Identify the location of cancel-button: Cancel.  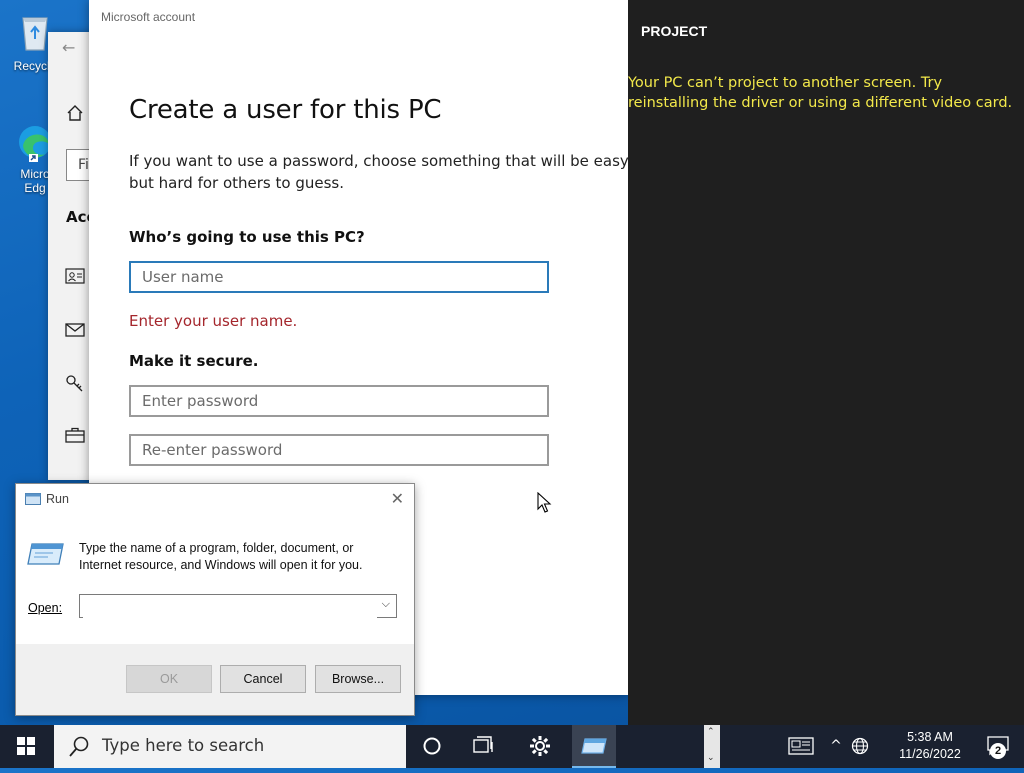
(263, 679).